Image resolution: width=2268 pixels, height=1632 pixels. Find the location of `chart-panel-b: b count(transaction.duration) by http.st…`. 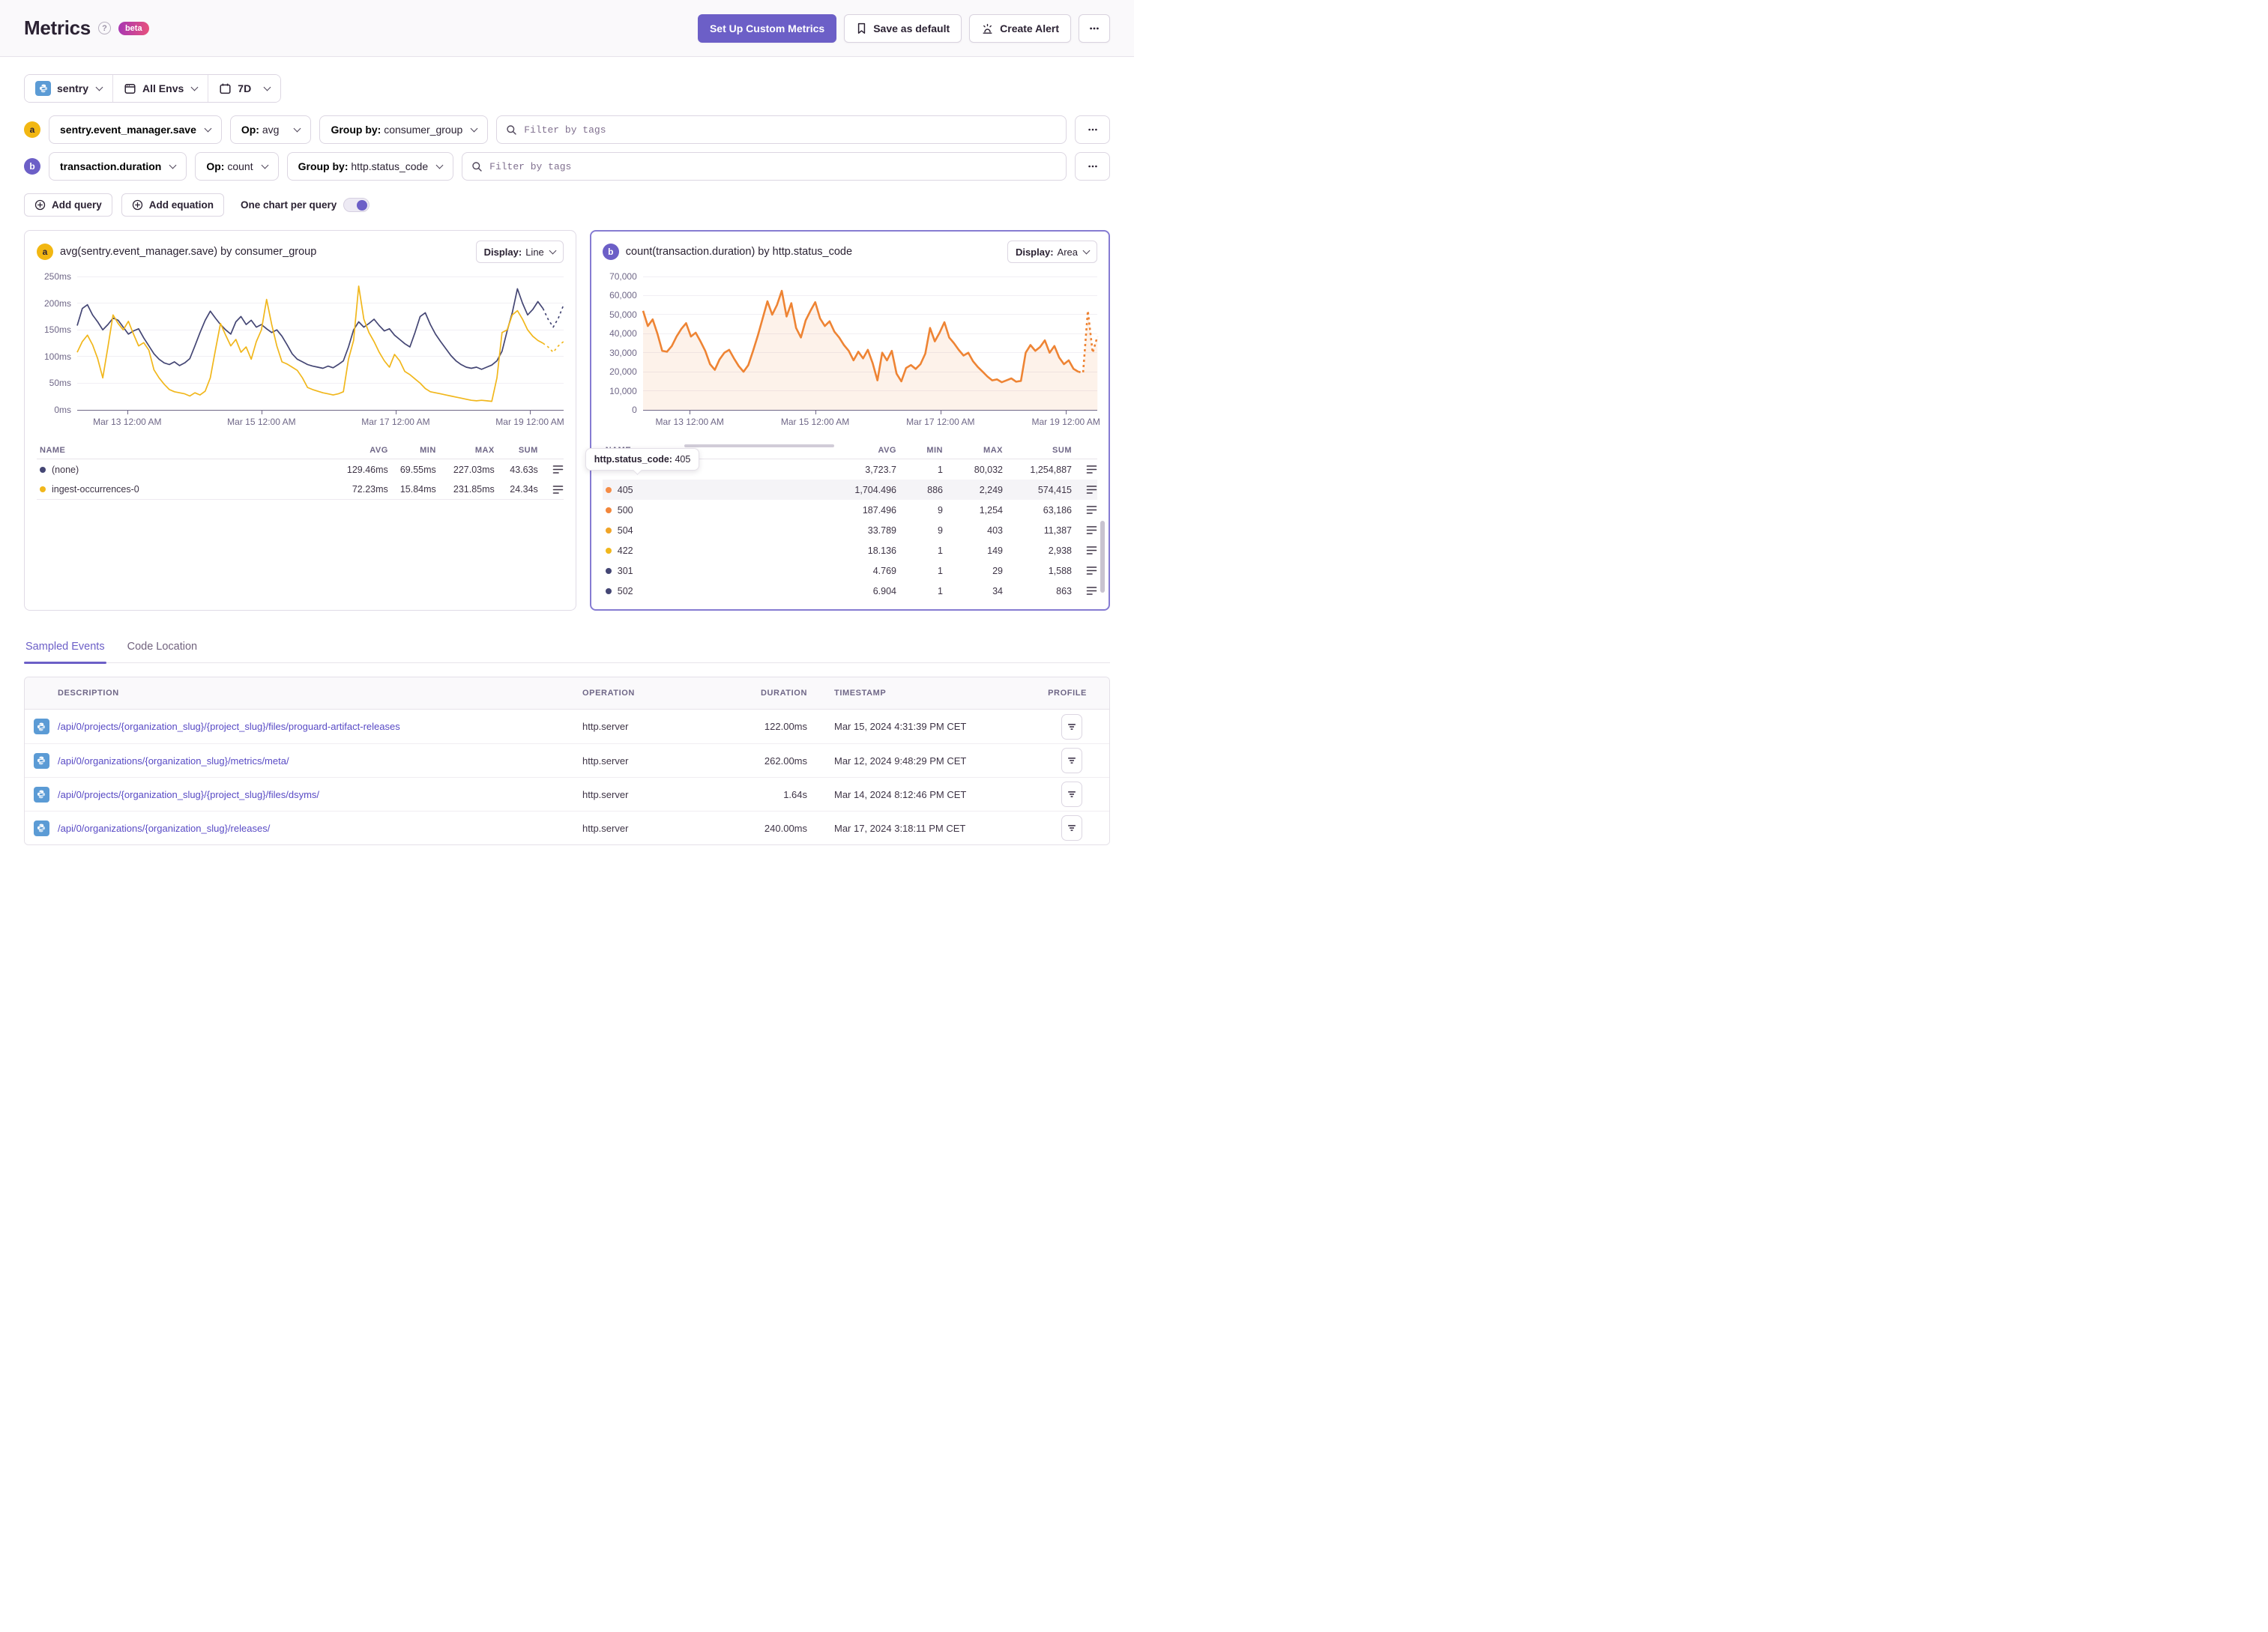

chart-panel-b: b count(transaction.duration) by http.st… is located at coordinates (847, 420).